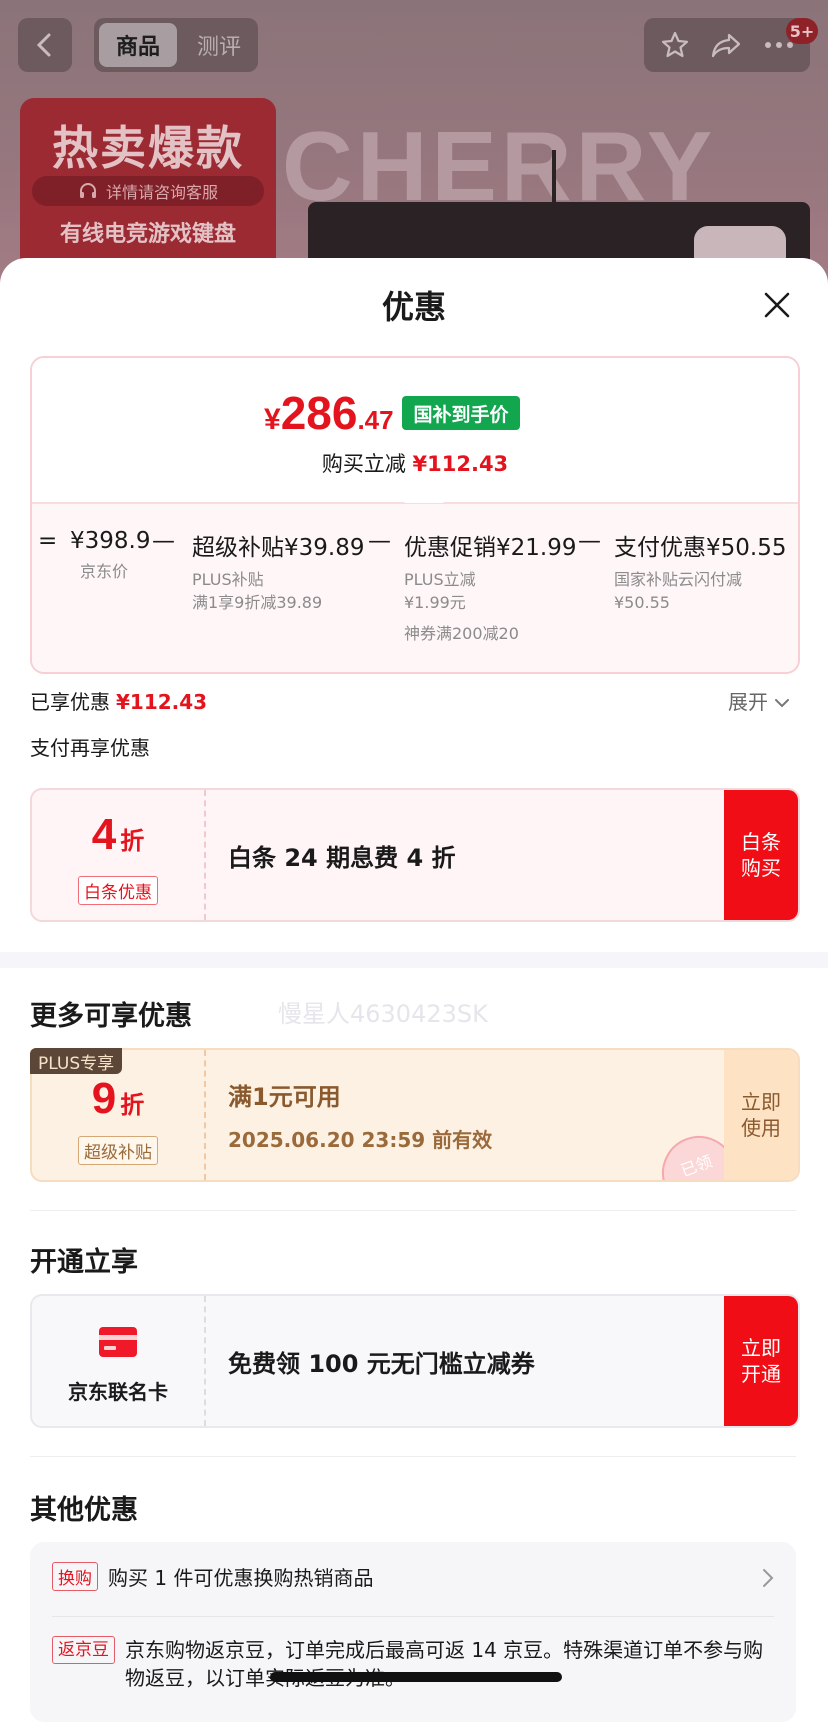  I want to click on discount-number: 4, so click(104, 834).